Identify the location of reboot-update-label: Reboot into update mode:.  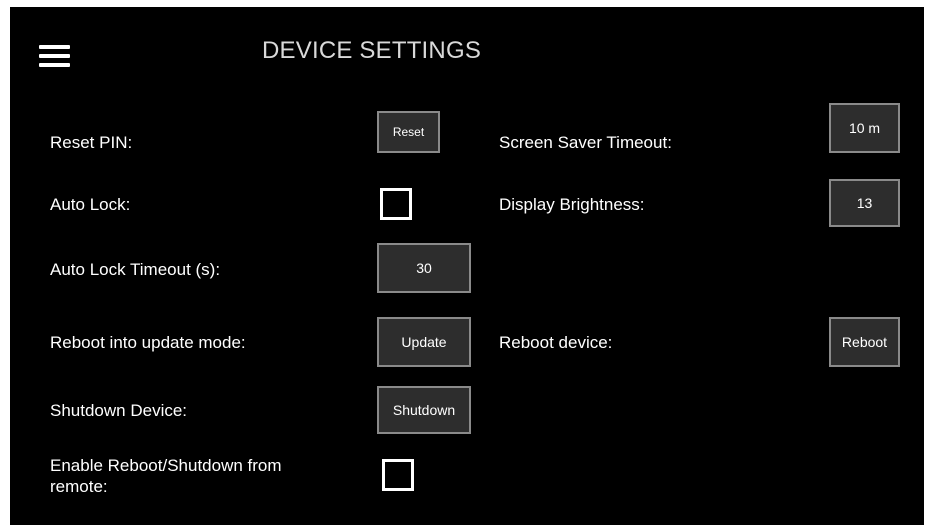
(148, 342).